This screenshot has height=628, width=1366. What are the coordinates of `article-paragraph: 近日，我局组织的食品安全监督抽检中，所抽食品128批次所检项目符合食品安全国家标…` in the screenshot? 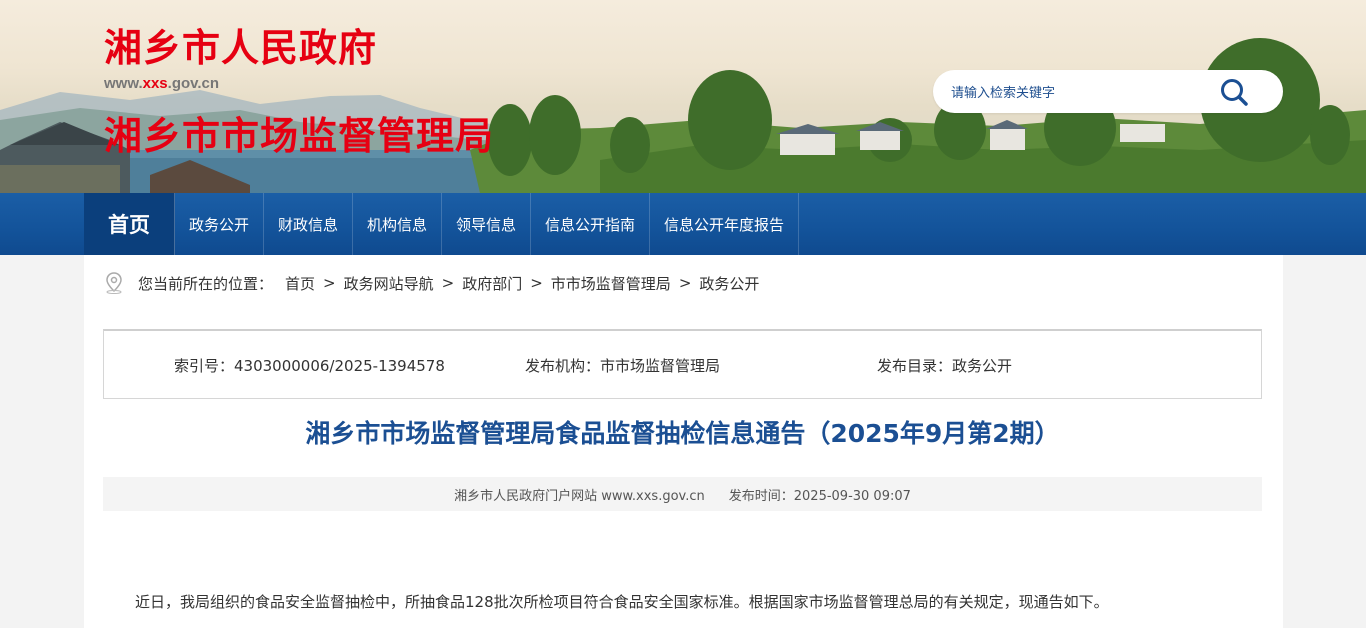 It's located at (622, 602).